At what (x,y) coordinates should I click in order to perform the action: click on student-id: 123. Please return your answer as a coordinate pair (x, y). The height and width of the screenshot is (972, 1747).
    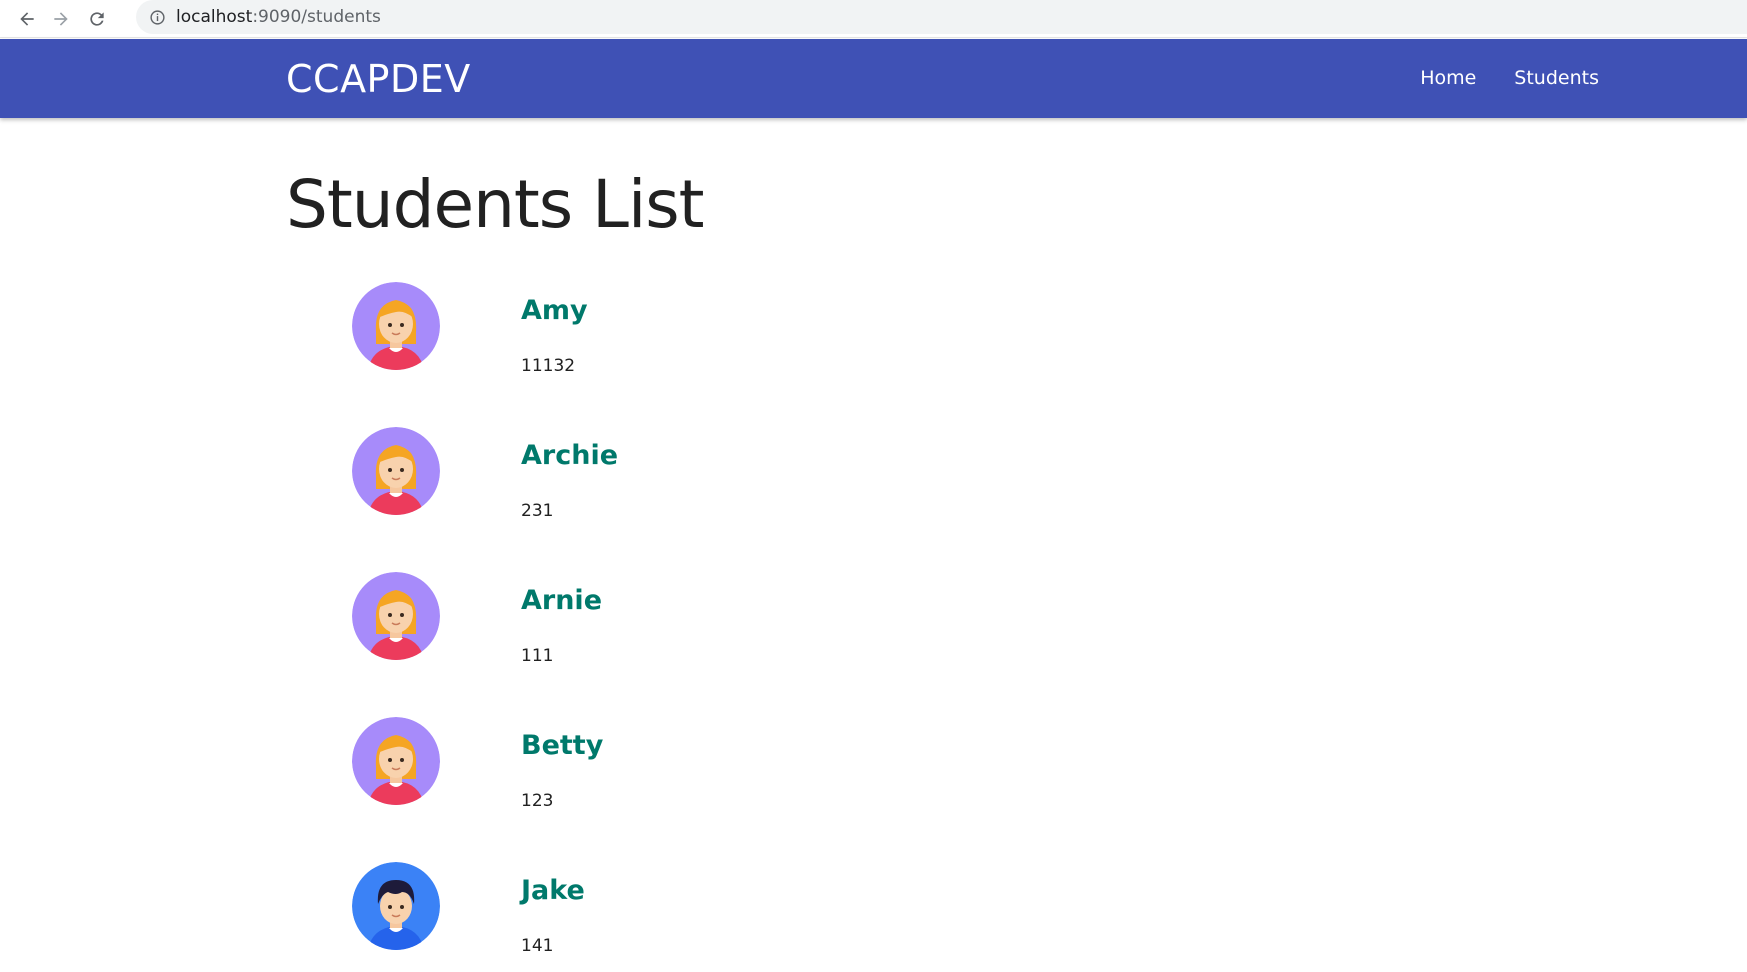
    Looking at the image, I should click on (537, 801).